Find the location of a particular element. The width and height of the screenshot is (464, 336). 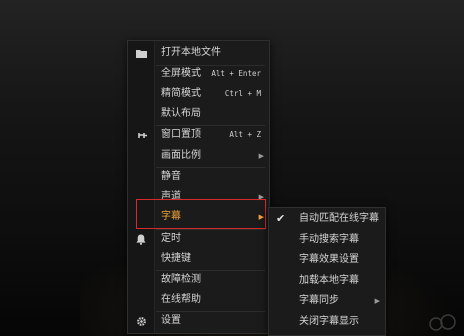

submenu-item-hide-subtitles: 关闭字幕显示 is located at coordinates (327, 322).